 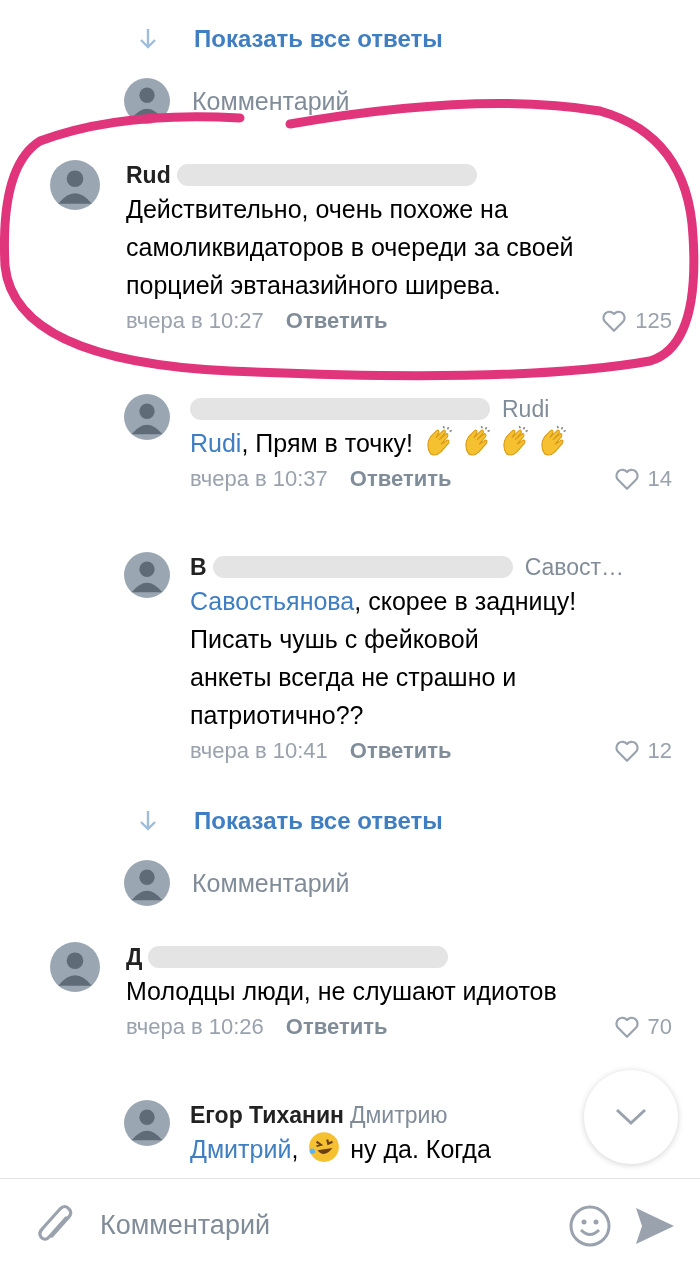 What do you see at coordinates (241, 1149) in the screenshot?
I see `mention-link: Дмитрий` at bounding box center [241, 1149].